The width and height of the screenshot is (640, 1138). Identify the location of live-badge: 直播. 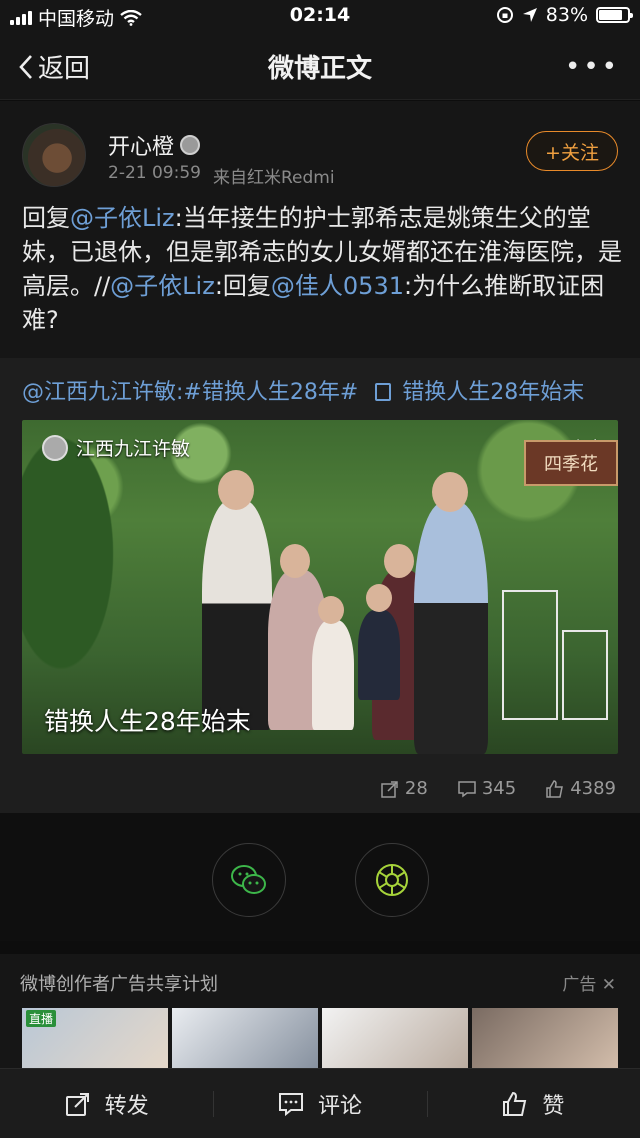
(41, 1018).